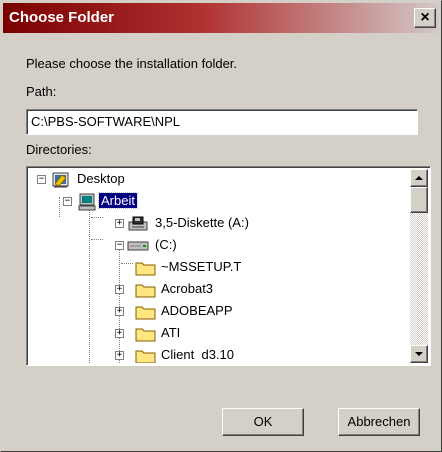 This screenshot has width=442, height=452. Describe the element at coordinates (187, 288) in the screenshot. I see `tree-item-label: Acrobat3` at that location.